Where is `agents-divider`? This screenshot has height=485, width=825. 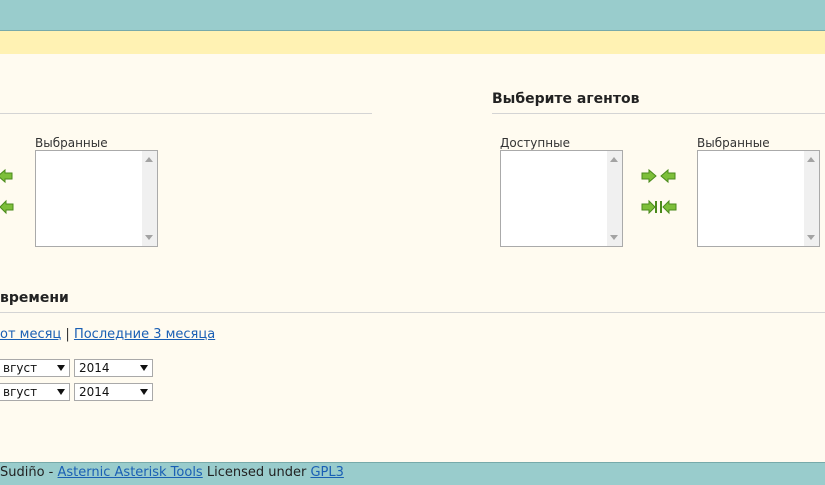 agents-divider is located at coordinates (658, 113).